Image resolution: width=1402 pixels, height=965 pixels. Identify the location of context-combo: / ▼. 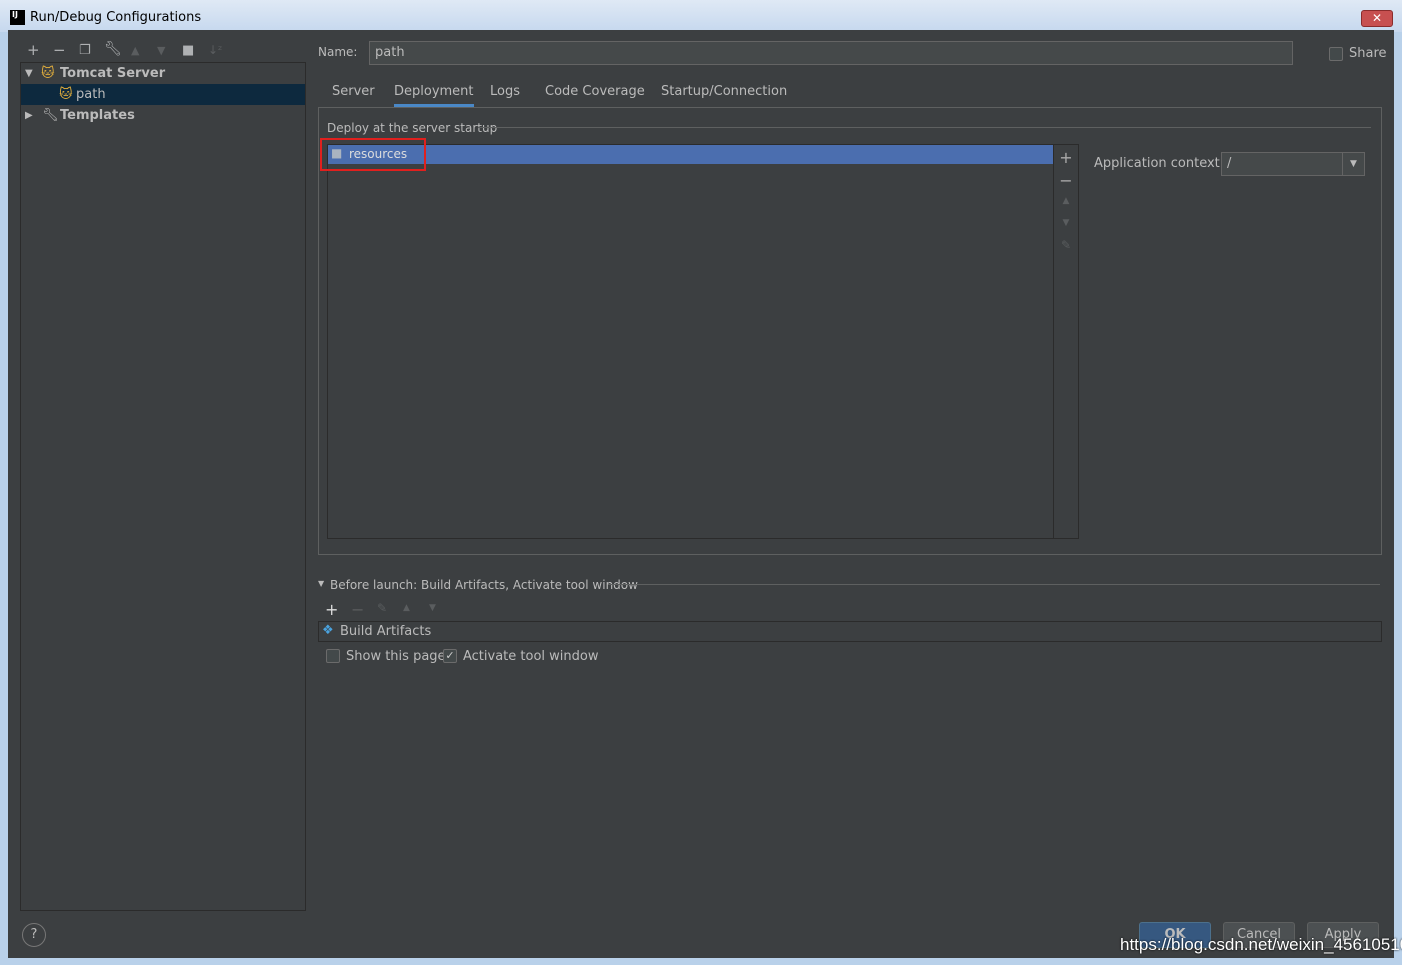
(1293, 164).